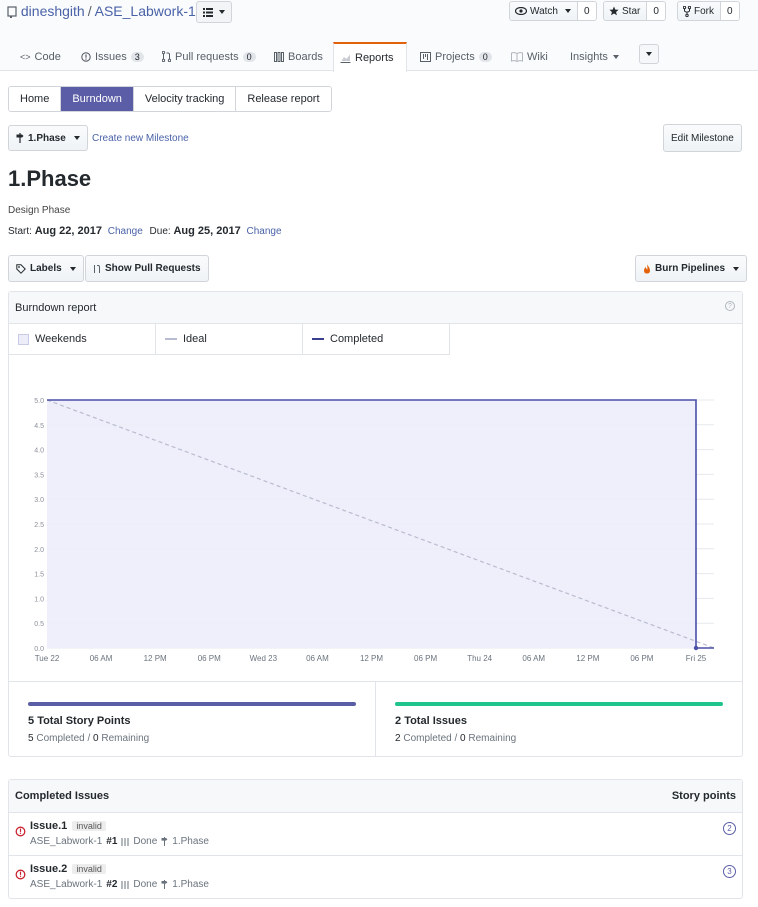 The width and height of the screenshot is (758, 907). I want to click on issue-title: Issue.1 invalid, so click(68, 826).